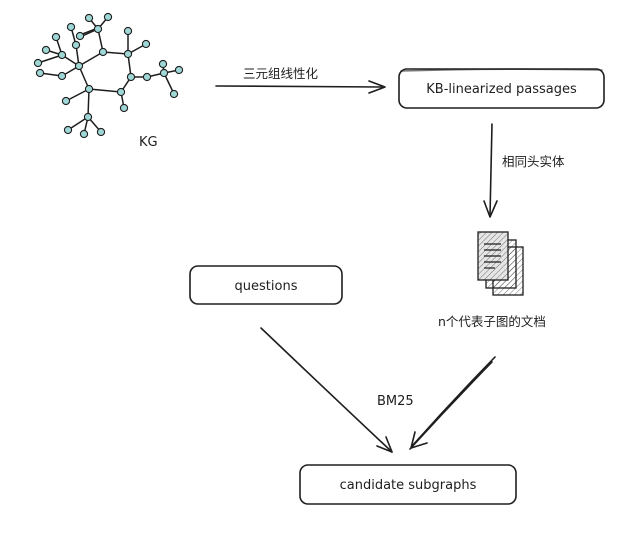  Describe the element at coordinates (326, 390) in the screenshot. I see `arrow-questions` at that location.